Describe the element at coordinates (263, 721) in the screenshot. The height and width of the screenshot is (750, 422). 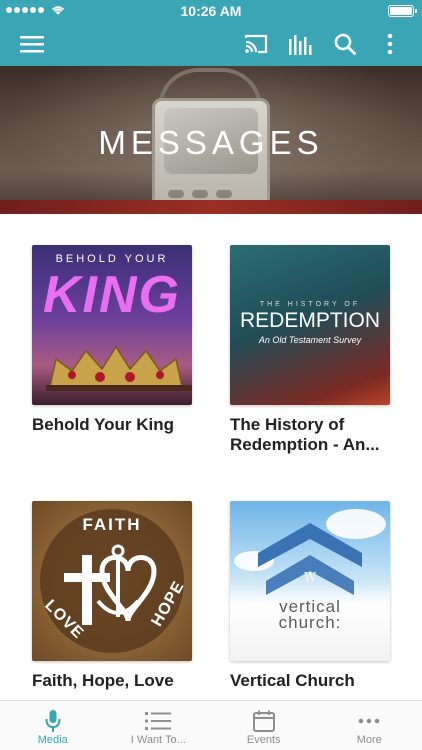
I see `calendar-icon` at that location.